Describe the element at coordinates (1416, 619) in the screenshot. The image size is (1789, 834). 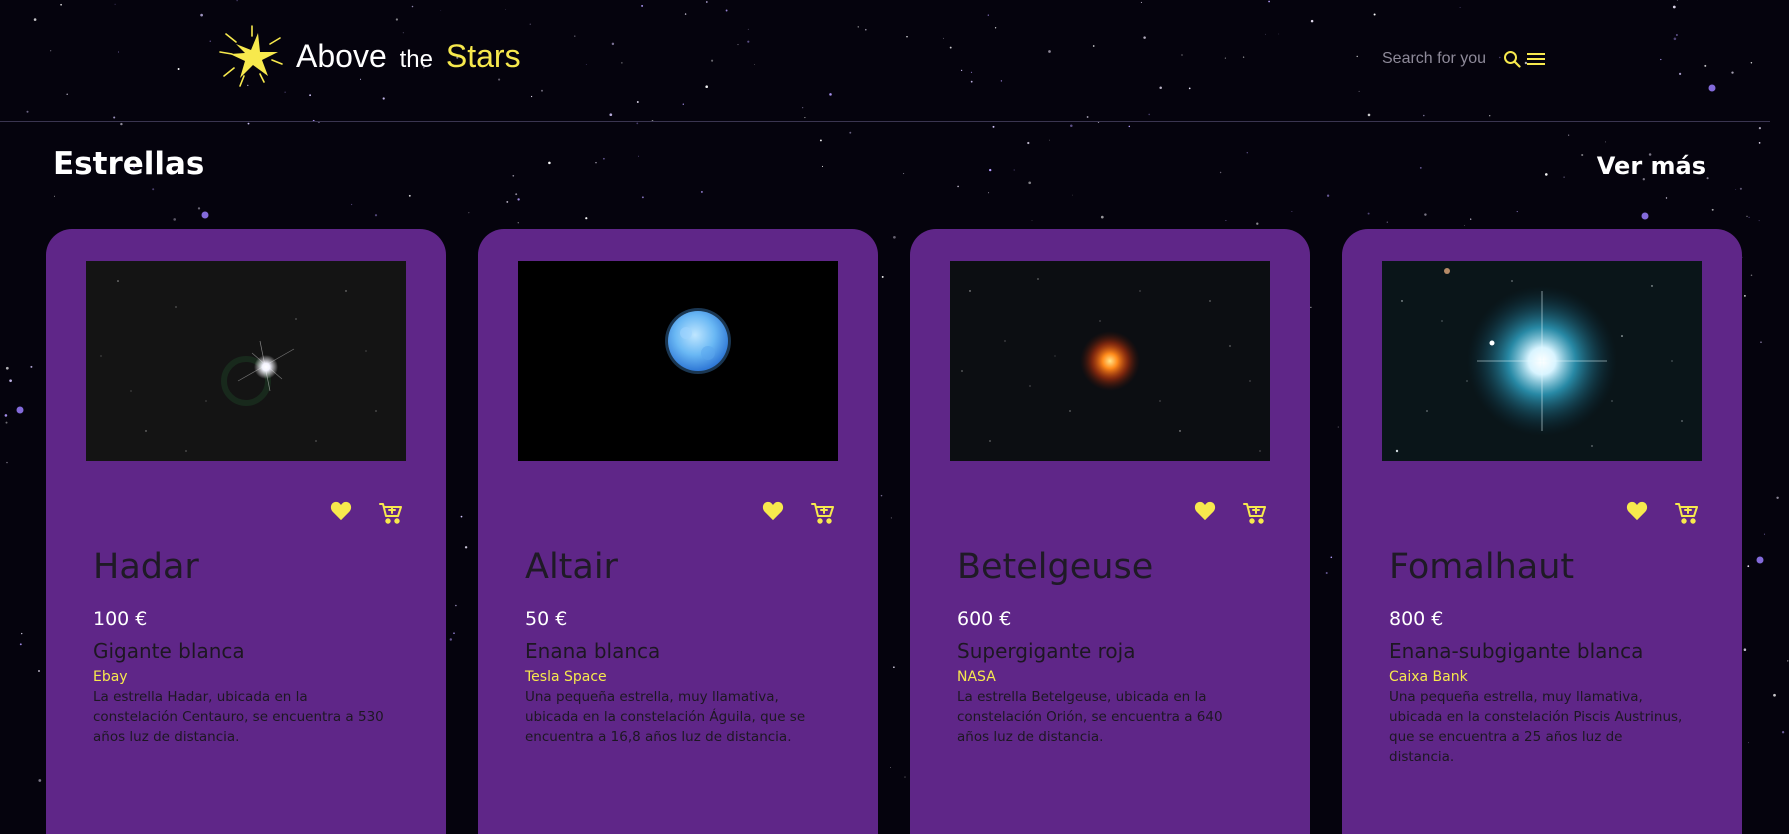
I see `card-price: 800 €` at that location.